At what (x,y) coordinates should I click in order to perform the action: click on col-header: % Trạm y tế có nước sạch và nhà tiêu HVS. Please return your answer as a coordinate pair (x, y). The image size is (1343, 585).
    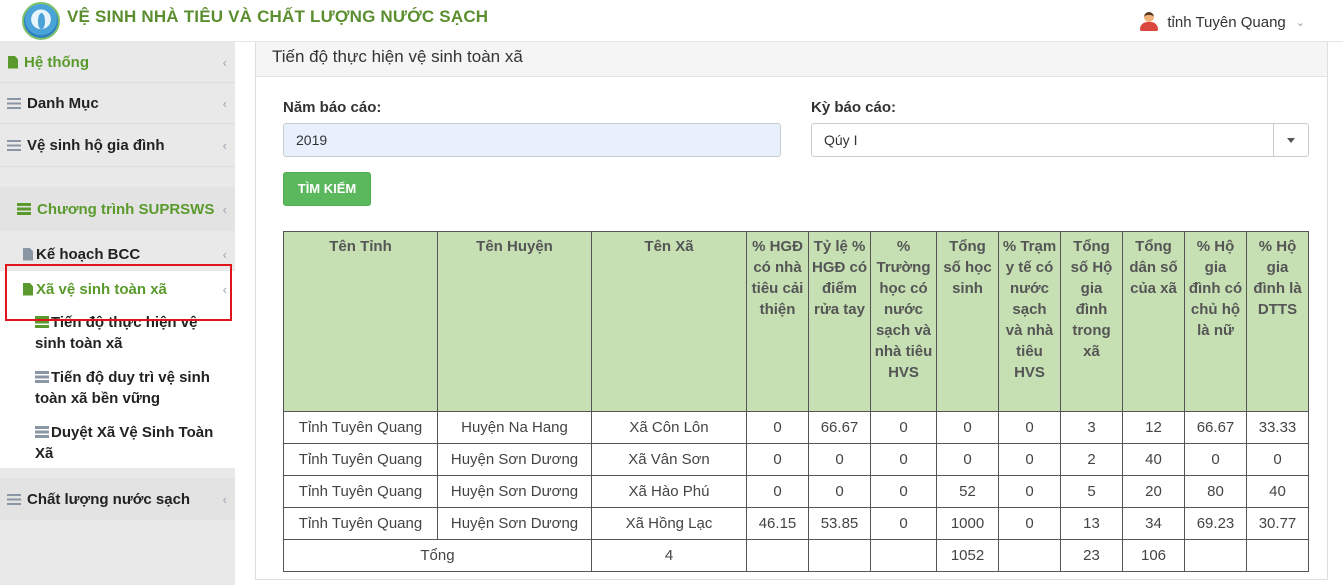
    Looking at the image, I should click on (1029, 321).